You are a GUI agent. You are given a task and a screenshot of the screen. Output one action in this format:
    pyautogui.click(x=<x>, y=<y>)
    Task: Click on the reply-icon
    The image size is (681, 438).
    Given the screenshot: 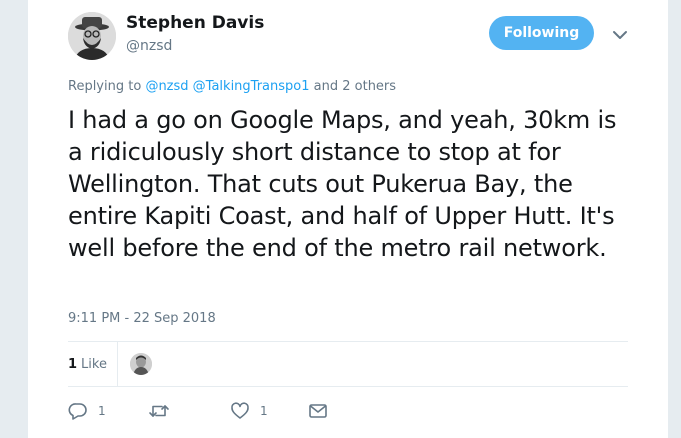 What is the action you would take?
    pyautogui.click(x=78, y=411)
    